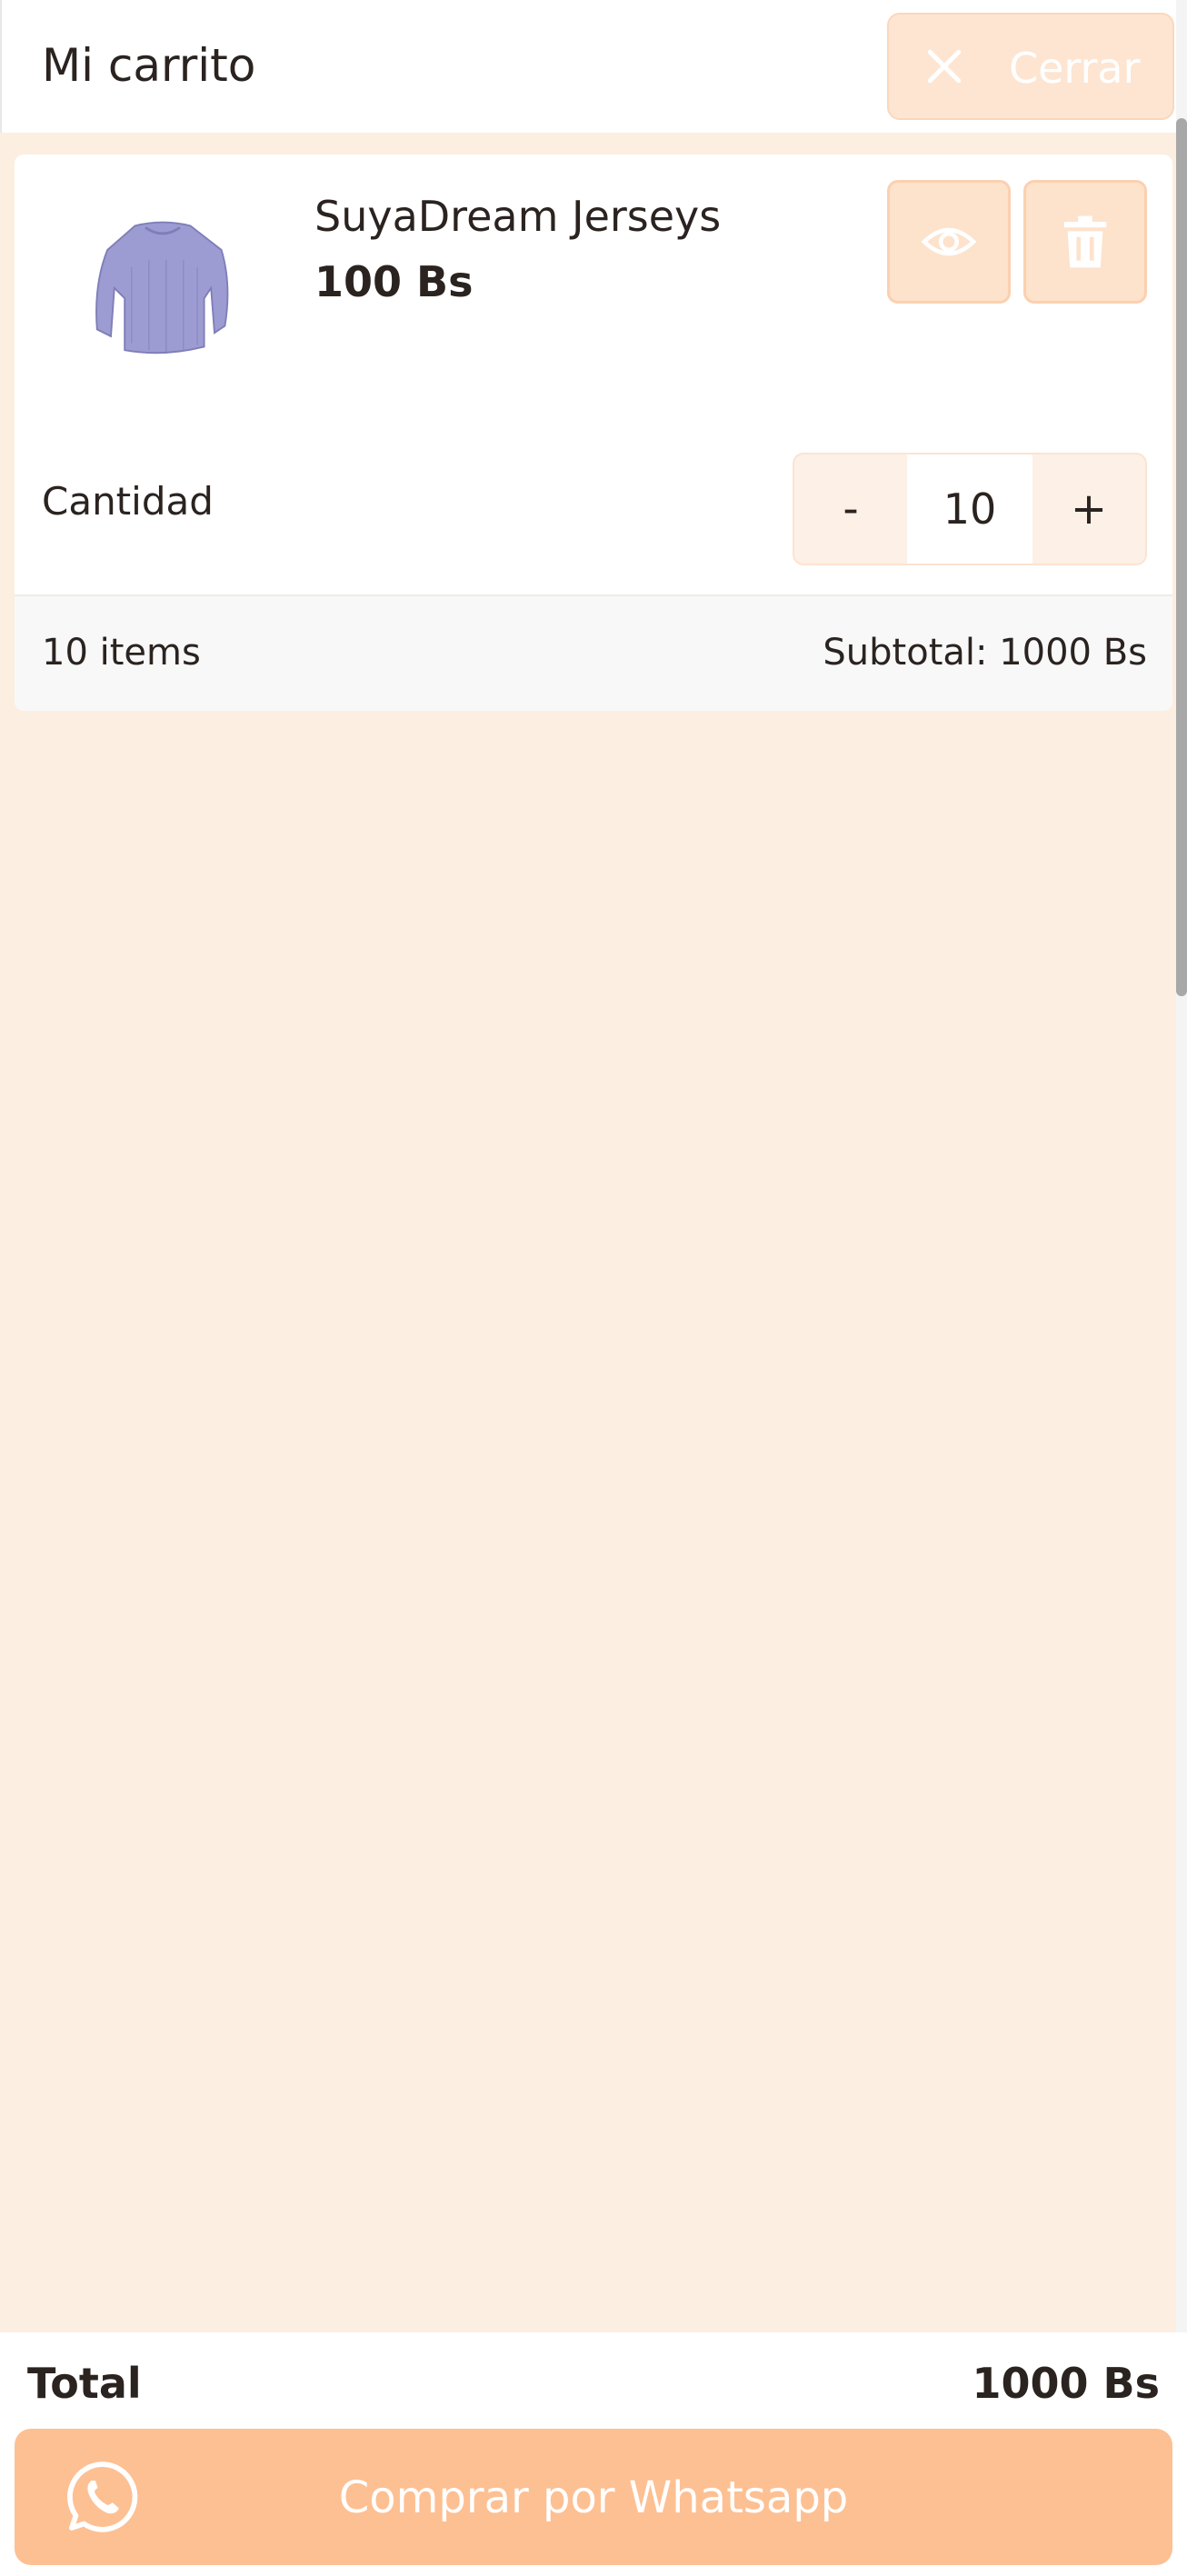 This screenshot has height=2576, width=1187. I want to click on trash-icon, so click(1085, 241).